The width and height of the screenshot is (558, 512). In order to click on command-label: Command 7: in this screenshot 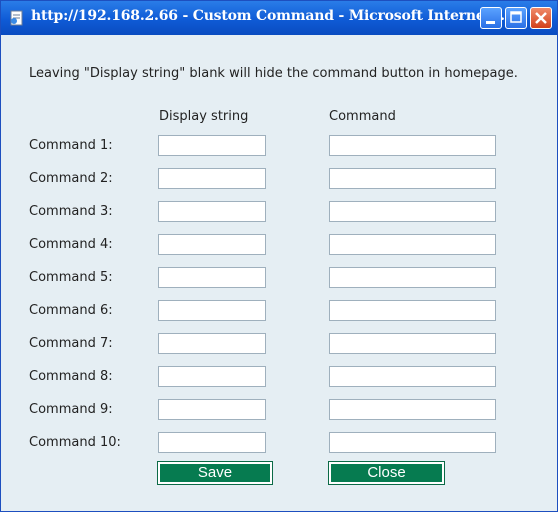, I will do `click(71, 343)`.